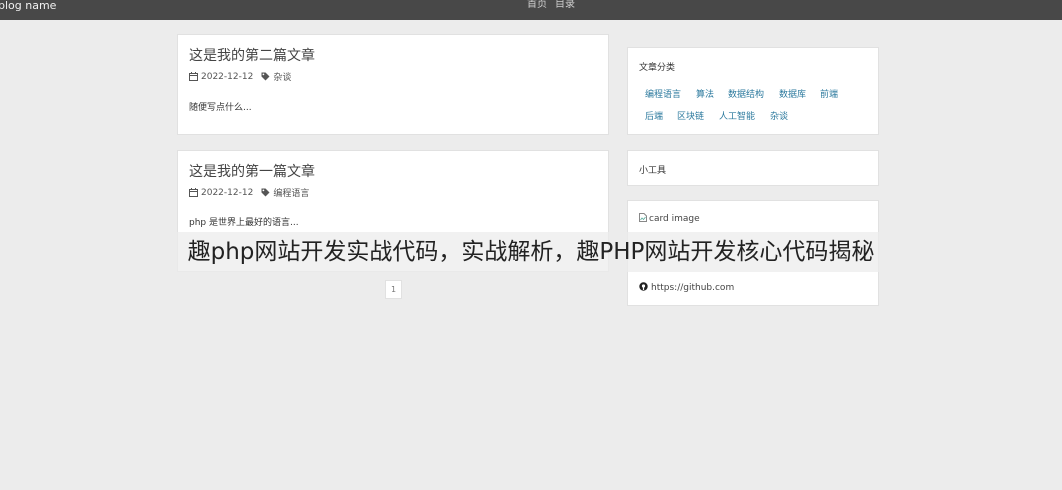 Image resolution: width=1062 pixels, height=490 pixels. Describe the element at coordinates (792, 93) in the screenshot. I see `category-link: 数据库` at that location.